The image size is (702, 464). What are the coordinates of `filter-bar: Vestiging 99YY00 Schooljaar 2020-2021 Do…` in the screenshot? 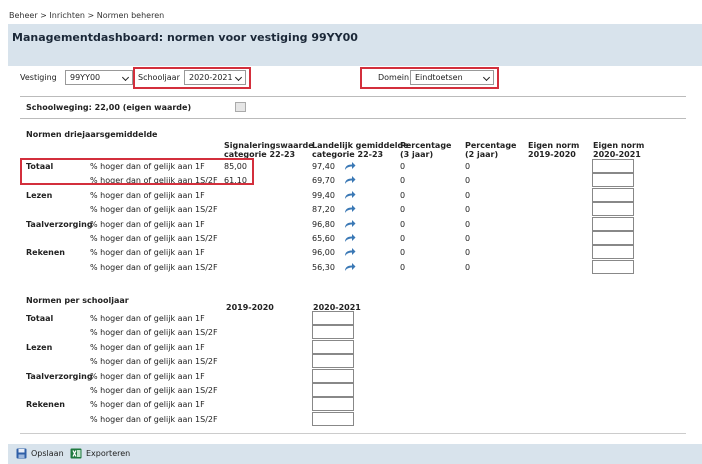 It's located at (355, 79).